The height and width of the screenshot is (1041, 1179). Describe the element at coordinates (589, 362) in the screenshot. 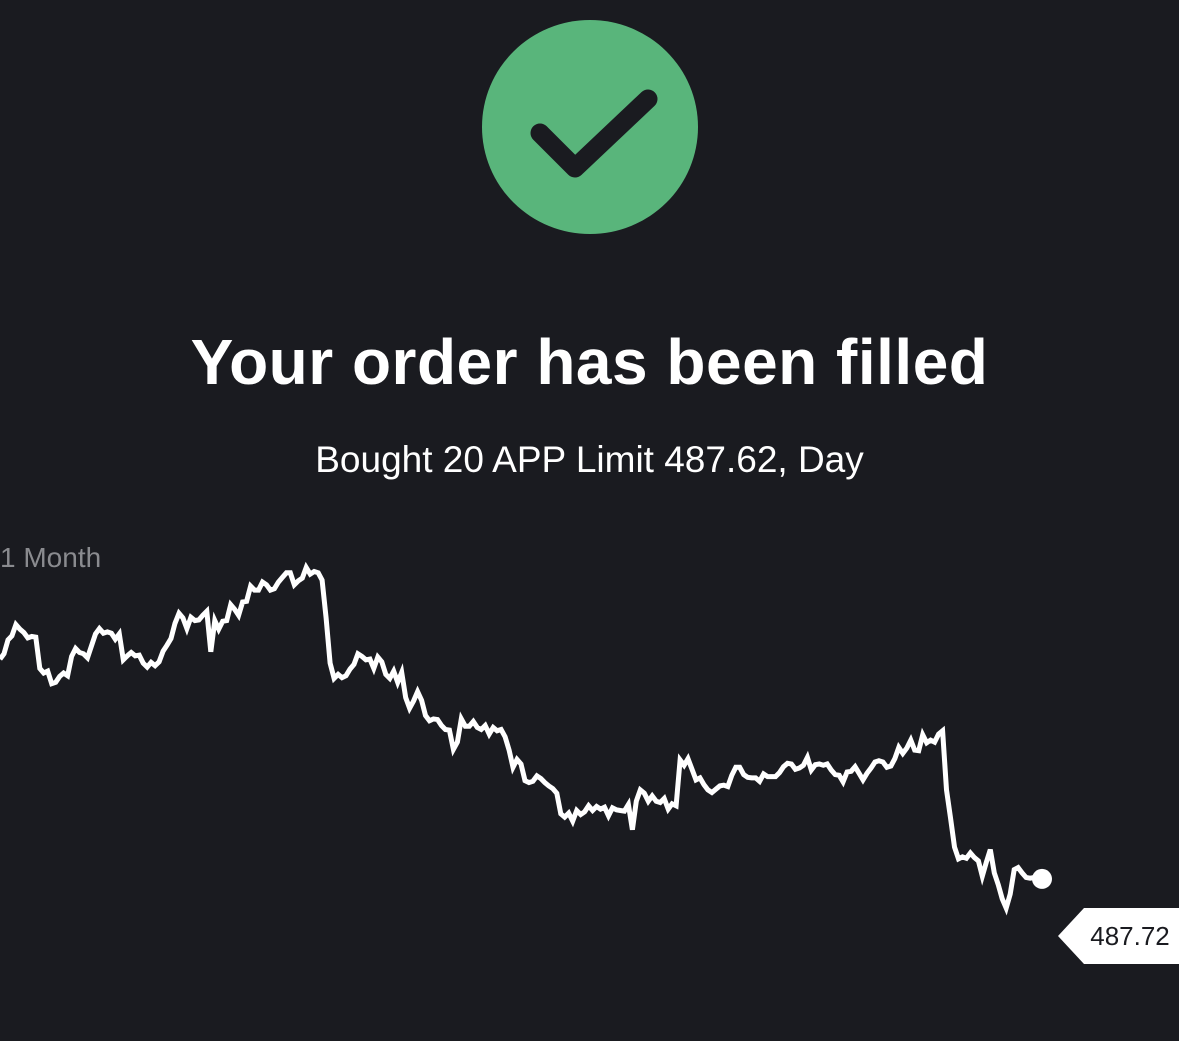

I see `page-title: Your order has been filled` at that location.